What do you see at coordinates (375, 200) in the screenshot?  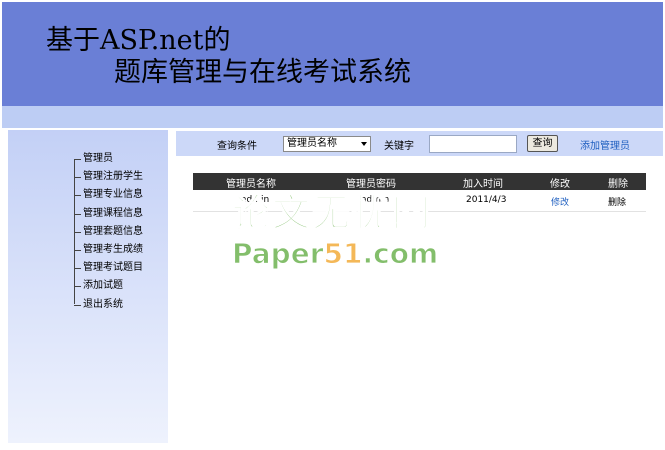 I see `cell-password: admin` at bounding box center [375, 200].